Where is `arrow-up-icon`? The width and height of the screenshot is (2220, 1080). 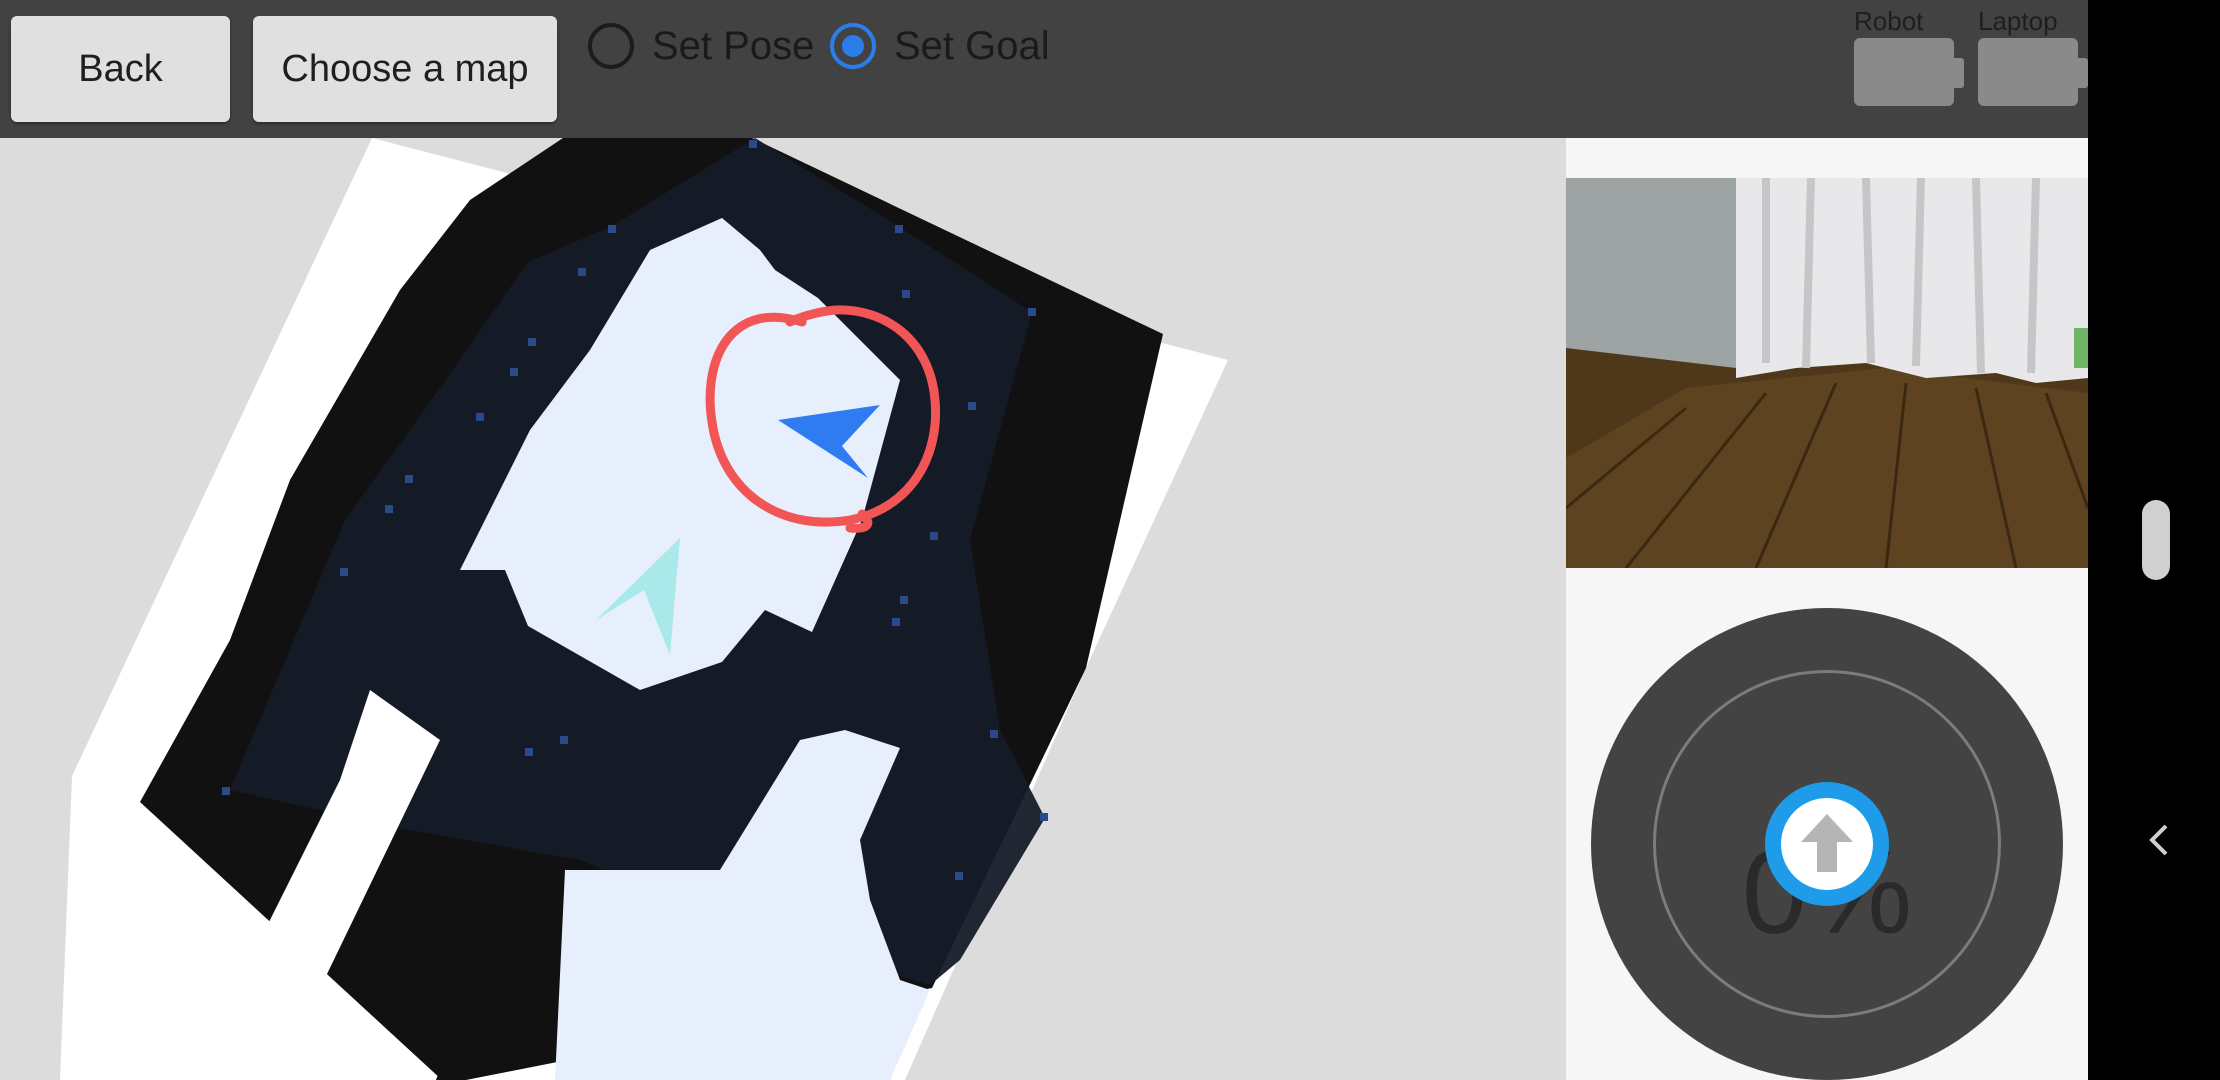
arrow-up-icon is located at coordinates (1827, 843).